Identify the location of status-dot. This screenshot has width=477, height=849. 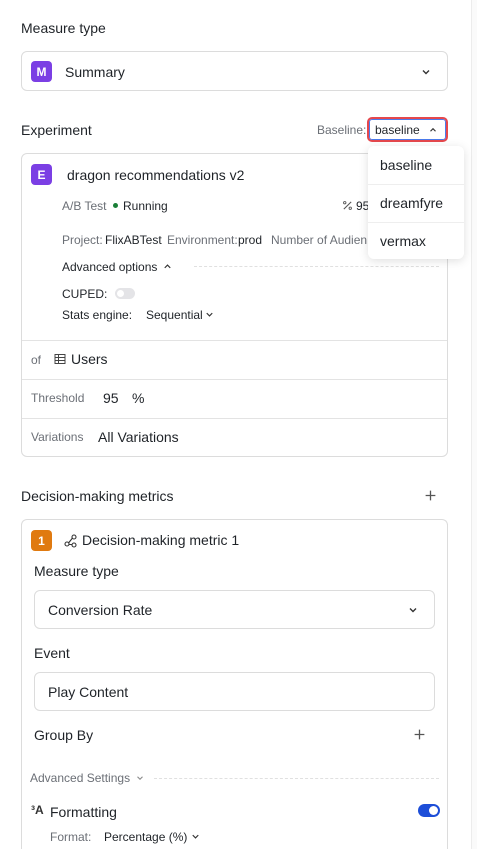
(115, 205).